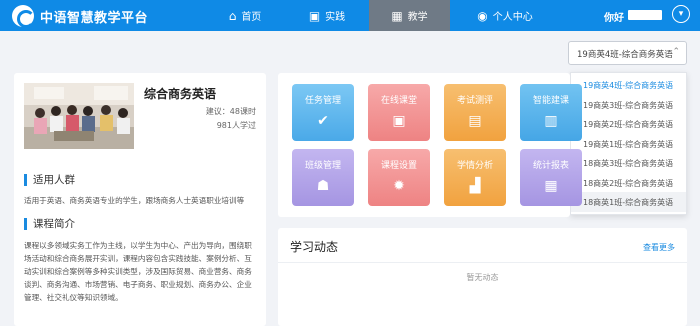  What do you see at coordinates (614, 18) in the screenshot?
I see `greeting-text: 你好` at bounding box center [614, 18].